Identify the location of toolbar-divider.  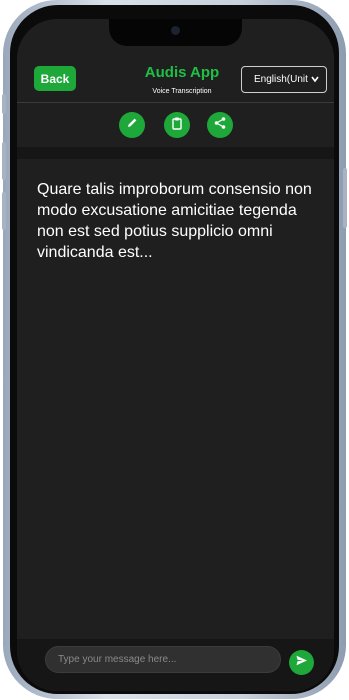
(175, 153).